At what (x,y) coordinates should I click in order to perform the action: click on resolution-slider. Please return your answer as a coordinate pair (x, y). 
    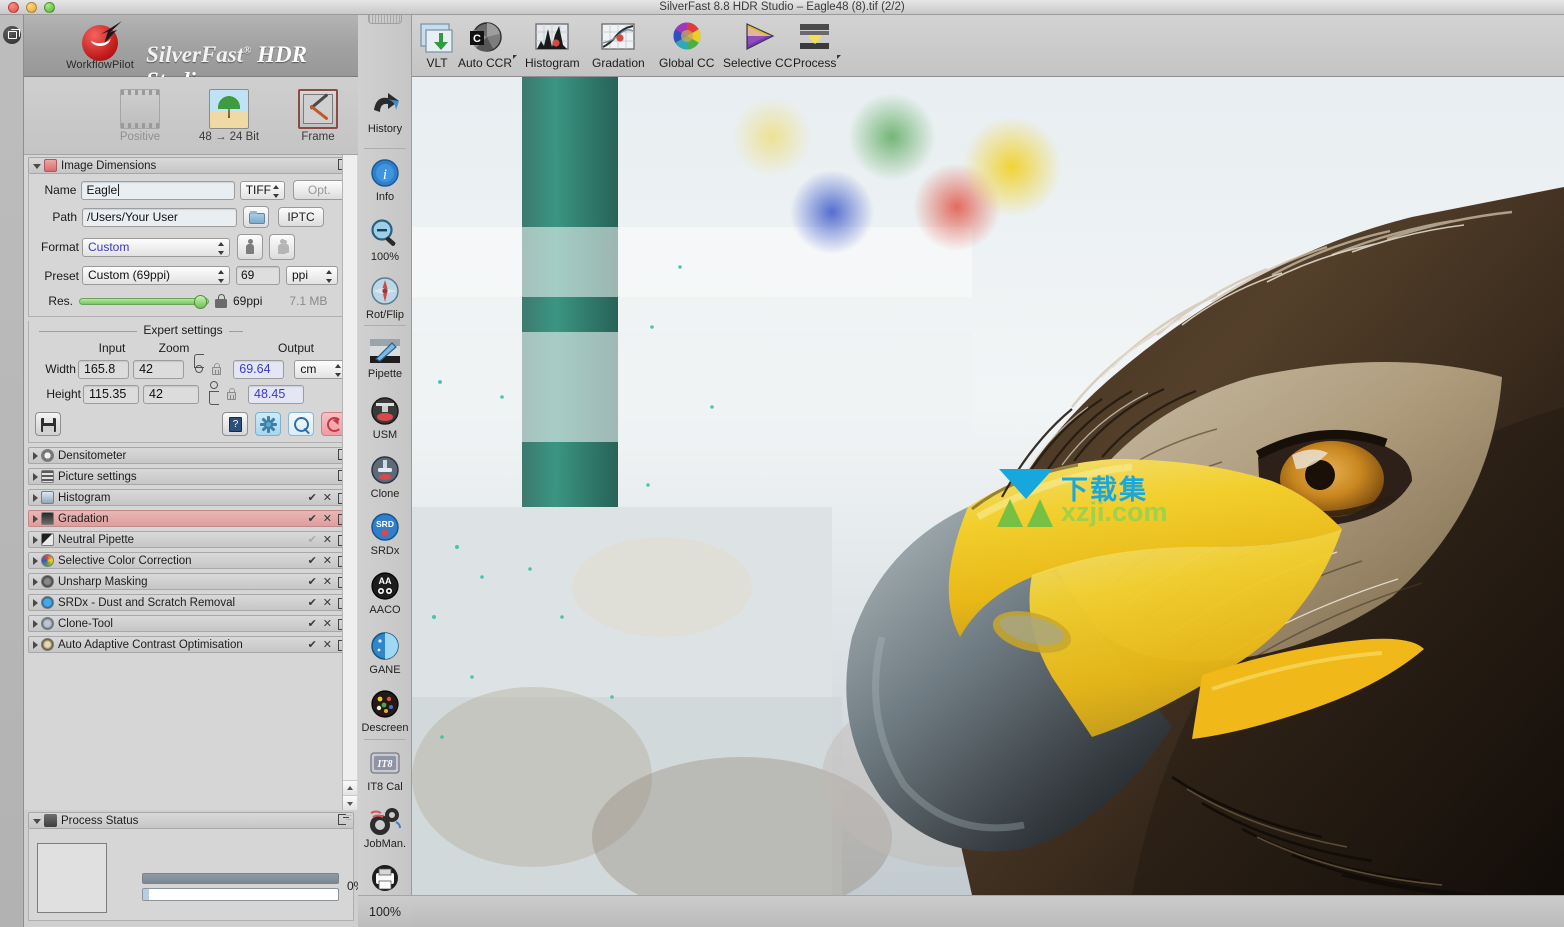
    Looking at the image, I should click on (144, 302).